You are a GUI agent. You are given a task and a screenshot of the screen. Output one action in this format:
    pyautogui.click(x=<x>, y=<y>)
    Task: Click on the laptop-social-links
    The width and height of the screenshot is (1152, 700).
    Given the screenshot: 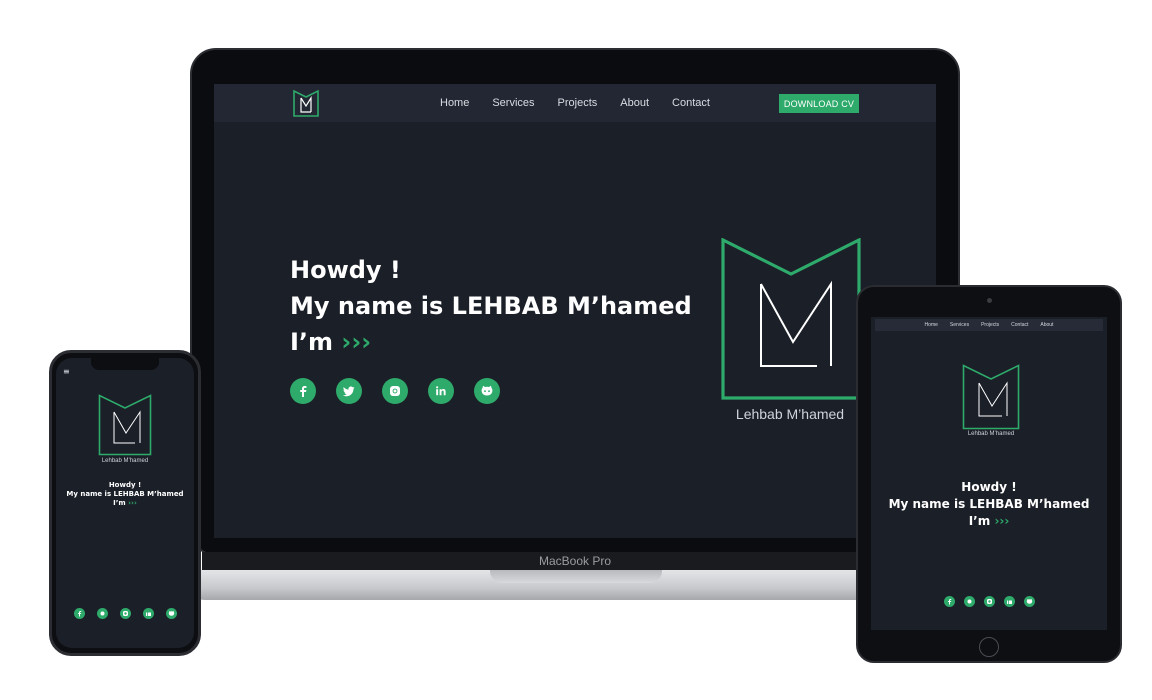 What is the action you would take?
    pyautogui.click(x=395, y=391)
    